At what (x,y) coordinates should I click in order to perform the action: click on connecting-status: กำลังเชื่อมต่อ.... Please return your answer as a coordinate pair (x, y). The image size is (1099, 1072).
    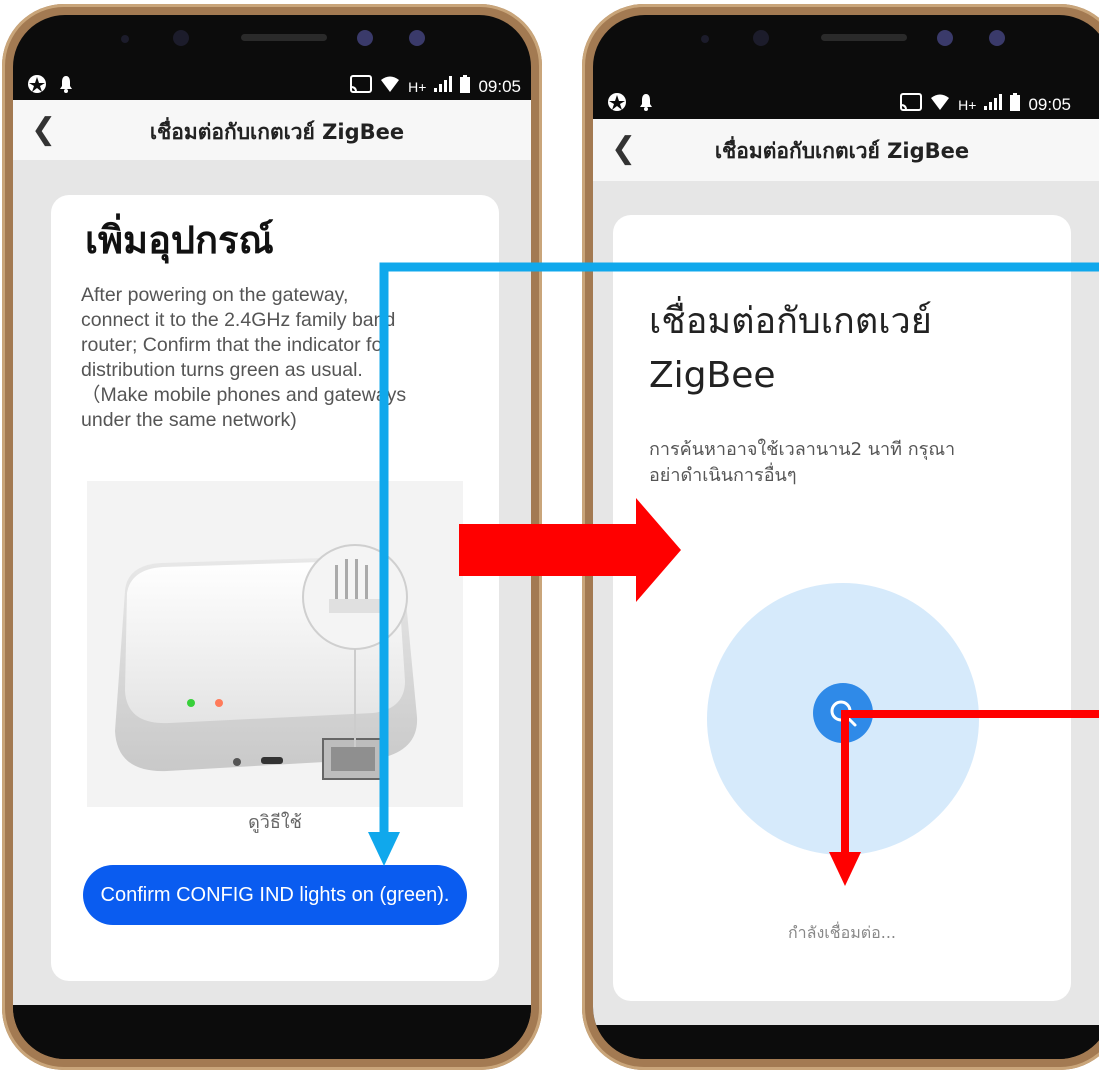
    Looking at the image, I should click on (842, 932).